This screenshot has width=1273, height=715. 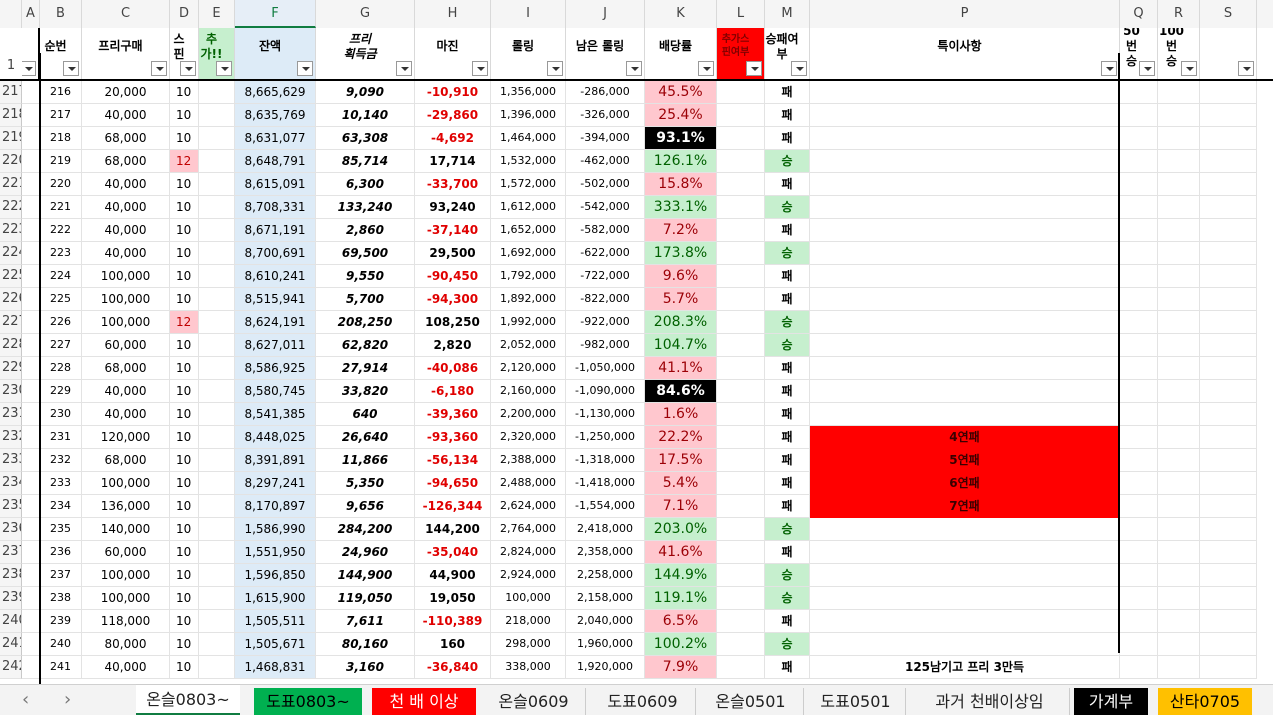 I want to click on cell-payout-rate: 203.0%, so click(x=681, y=529).